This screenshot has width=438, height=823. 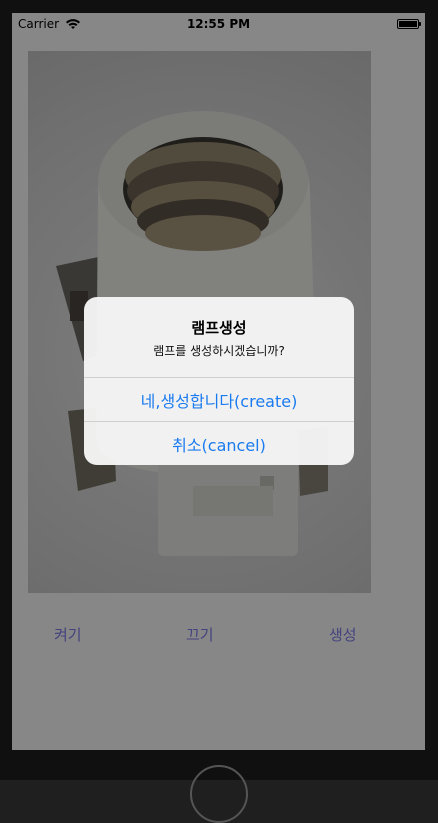 What do you see at coordinates (219, 328) in the screenshot?
I see `alert-title: 램프생성` at bounding box center [219, 328].